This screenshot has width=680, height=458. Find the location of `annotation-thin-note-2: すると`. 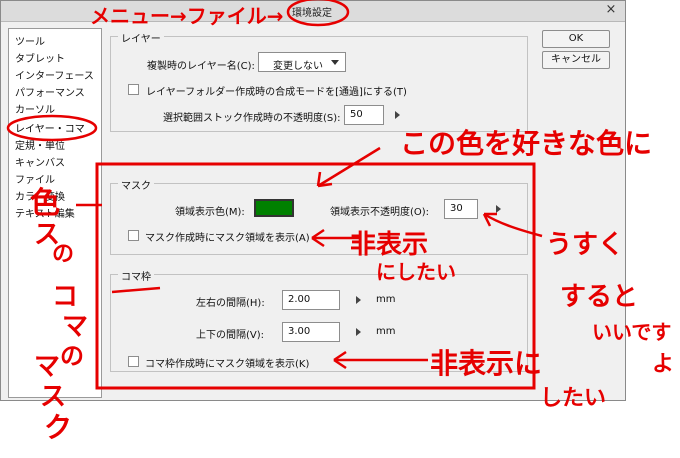

annotation-thin-note-2: すると is located at coordinates (599, 297).